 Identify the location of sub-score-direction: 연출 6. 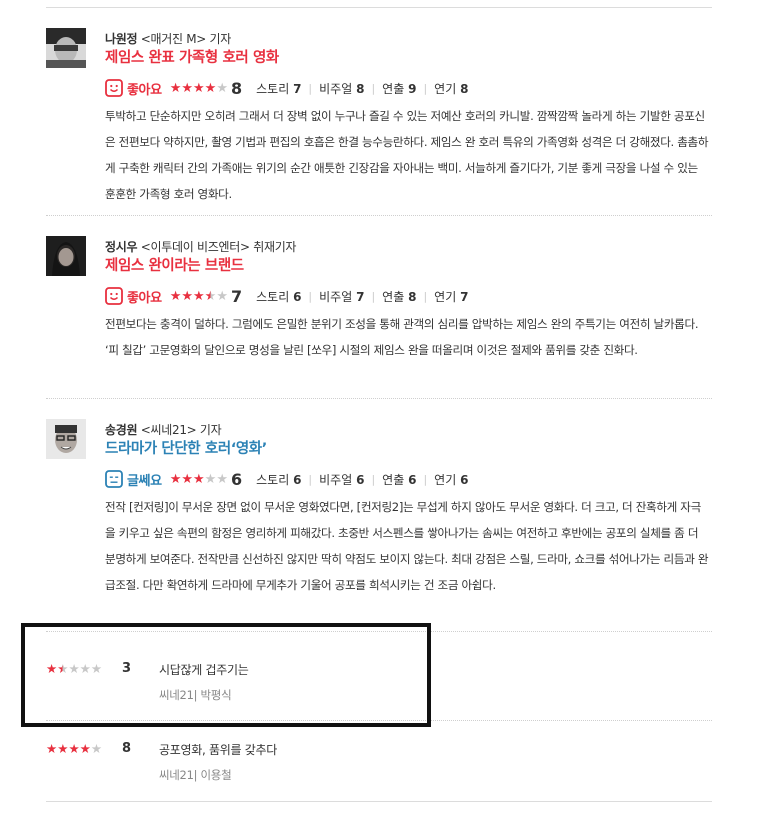
(399, 479).